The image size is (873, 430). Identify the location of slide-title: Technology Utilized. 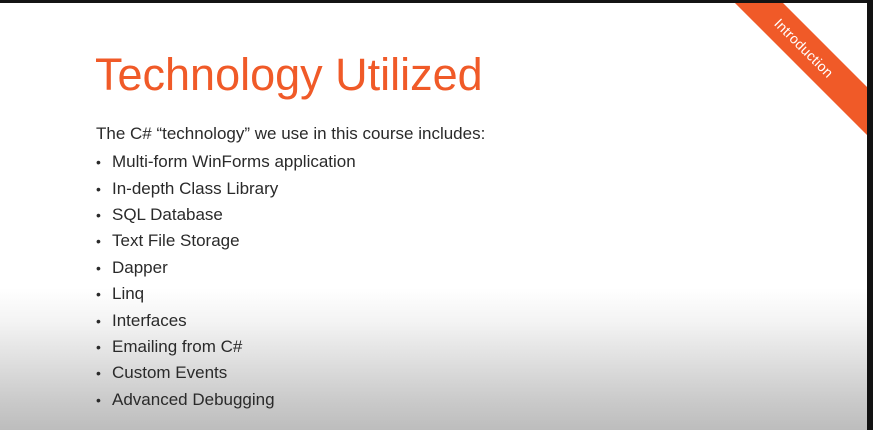
(289, 74).